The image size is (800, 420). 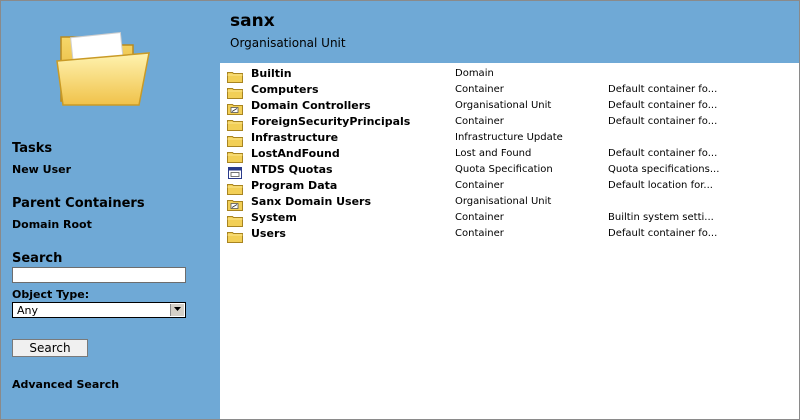 I want to click on object-name: System, so click(x=274, y=217).